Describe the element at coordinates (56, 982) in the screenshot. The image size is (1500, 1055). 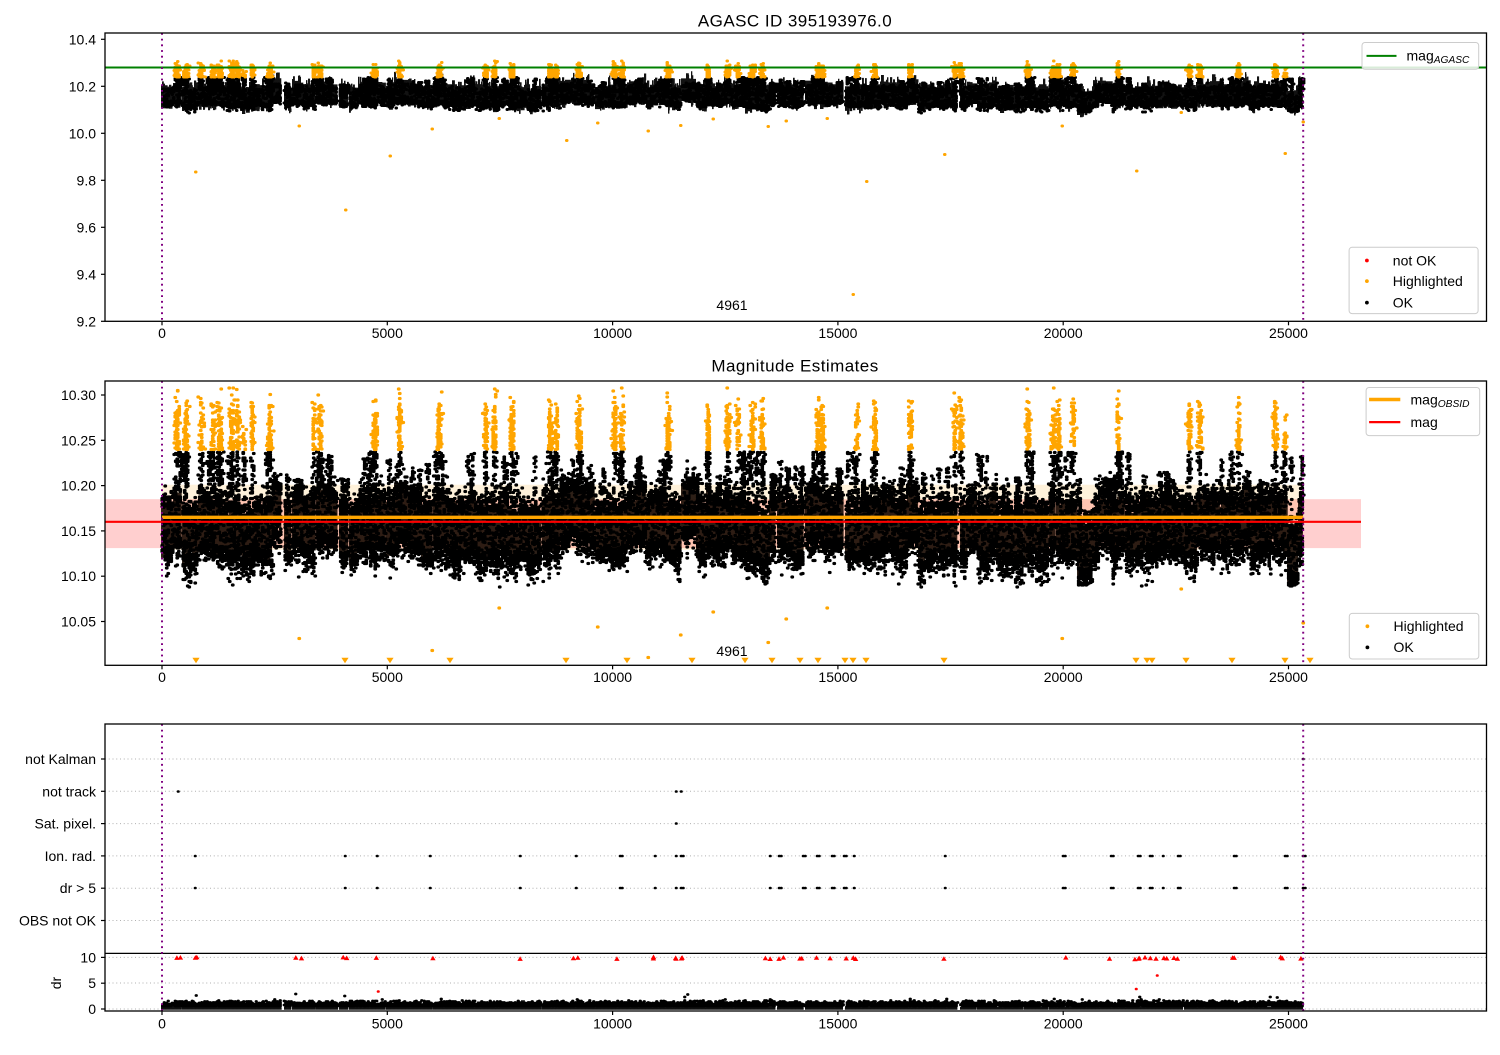
I see `svg-text: dr` at that location.